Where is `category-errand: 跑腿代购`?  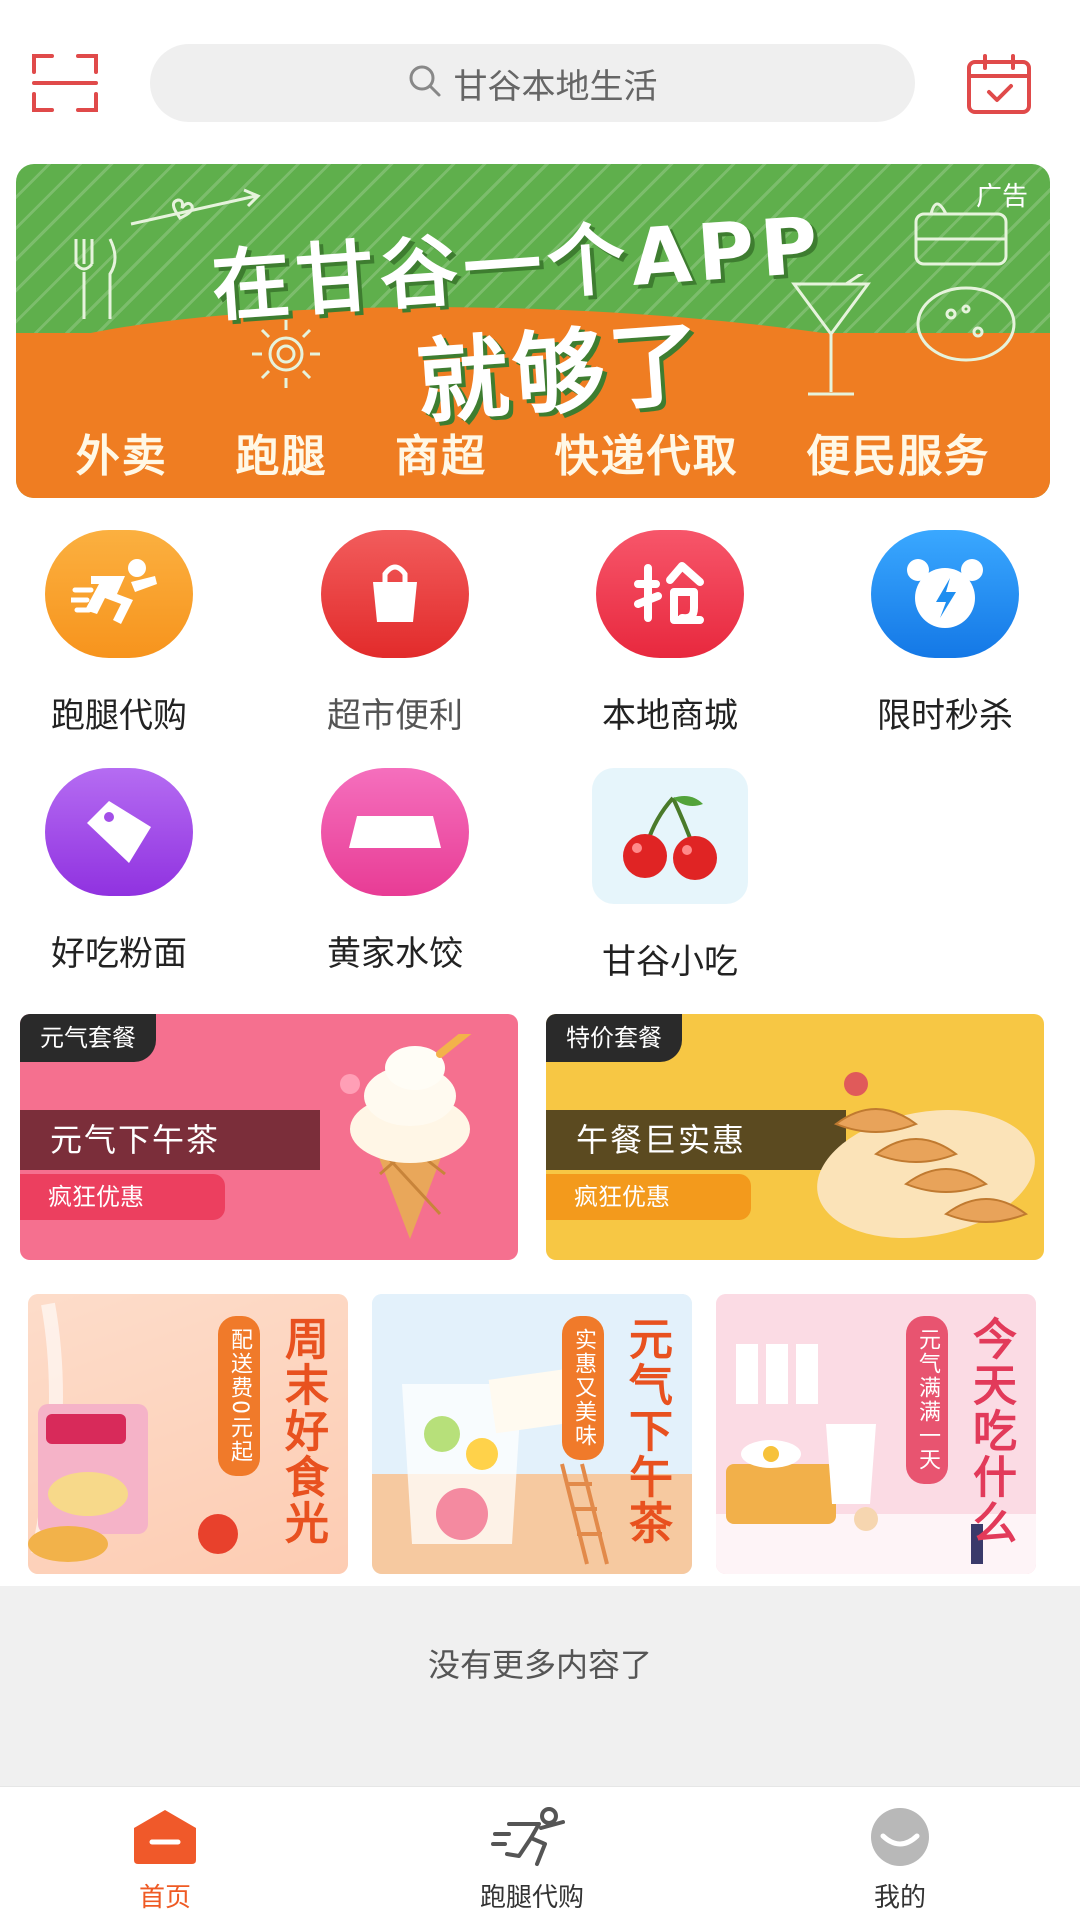
category-errand: 跑腿代购 is located at coordinates (119, 633).